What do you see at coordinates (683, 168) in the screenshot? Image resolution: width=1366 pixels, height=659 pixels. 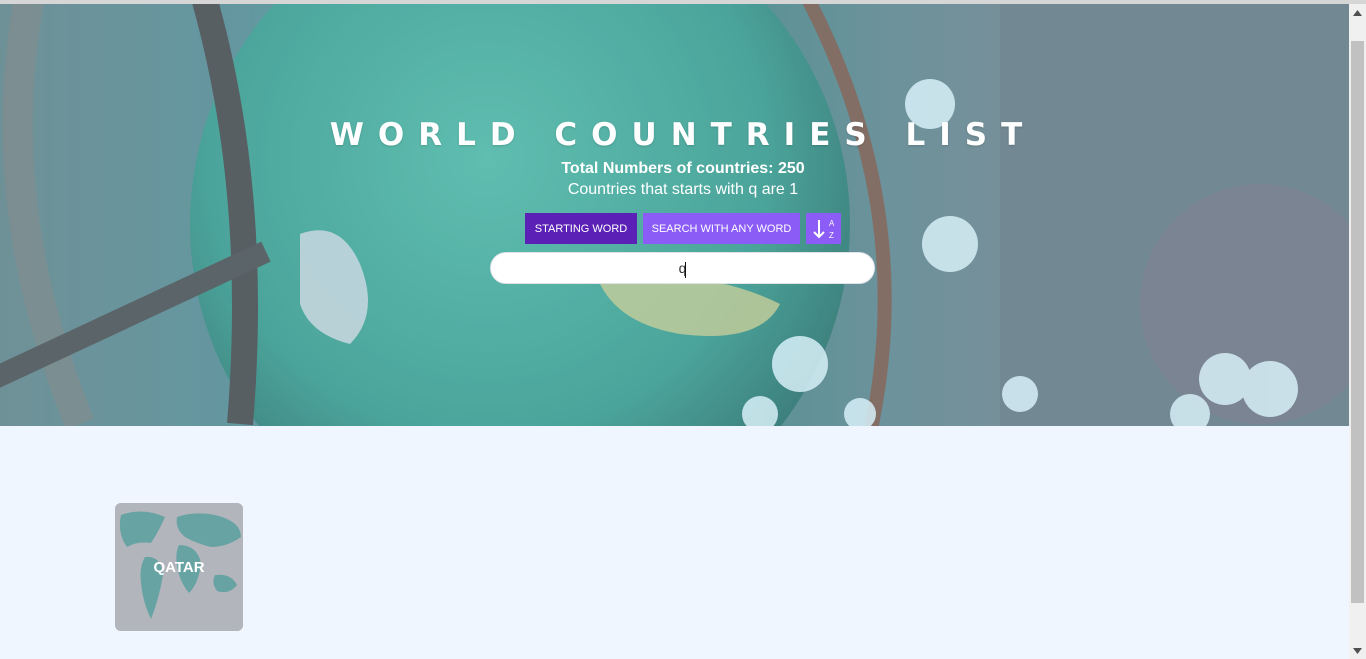 I see `total-countries-text: Total Numbers of countries: 250` at bounding box center [683, 168].